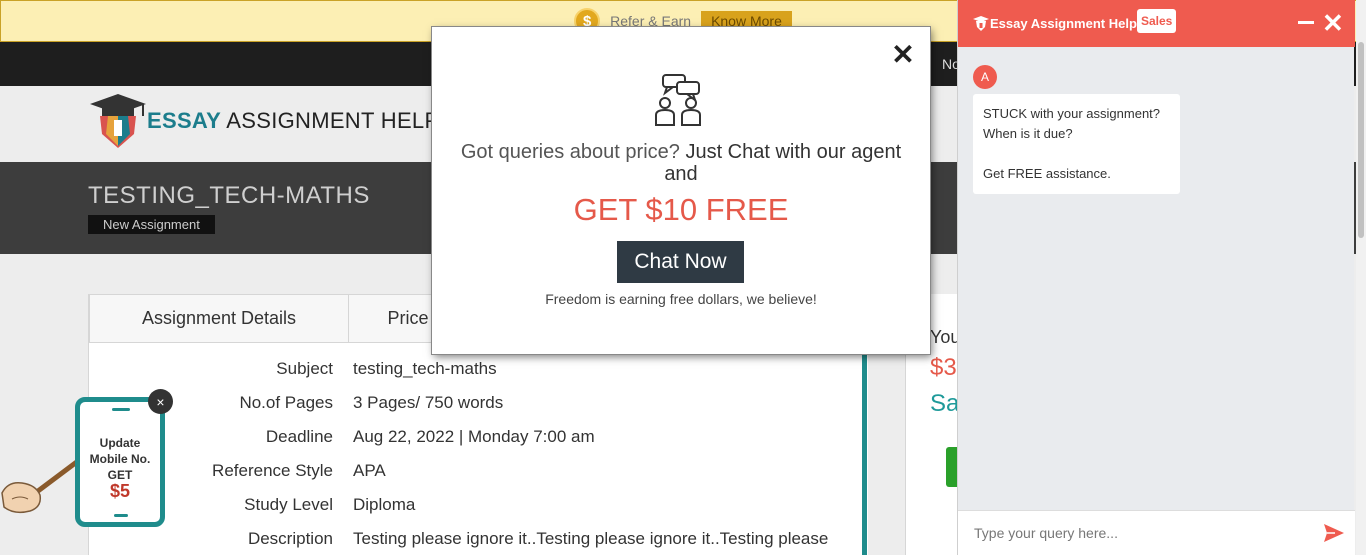 The image size is (1366, 555). Describe the element at coordinates (945, 403) in the screenshot. I see `side-savings: Sa` at that location.